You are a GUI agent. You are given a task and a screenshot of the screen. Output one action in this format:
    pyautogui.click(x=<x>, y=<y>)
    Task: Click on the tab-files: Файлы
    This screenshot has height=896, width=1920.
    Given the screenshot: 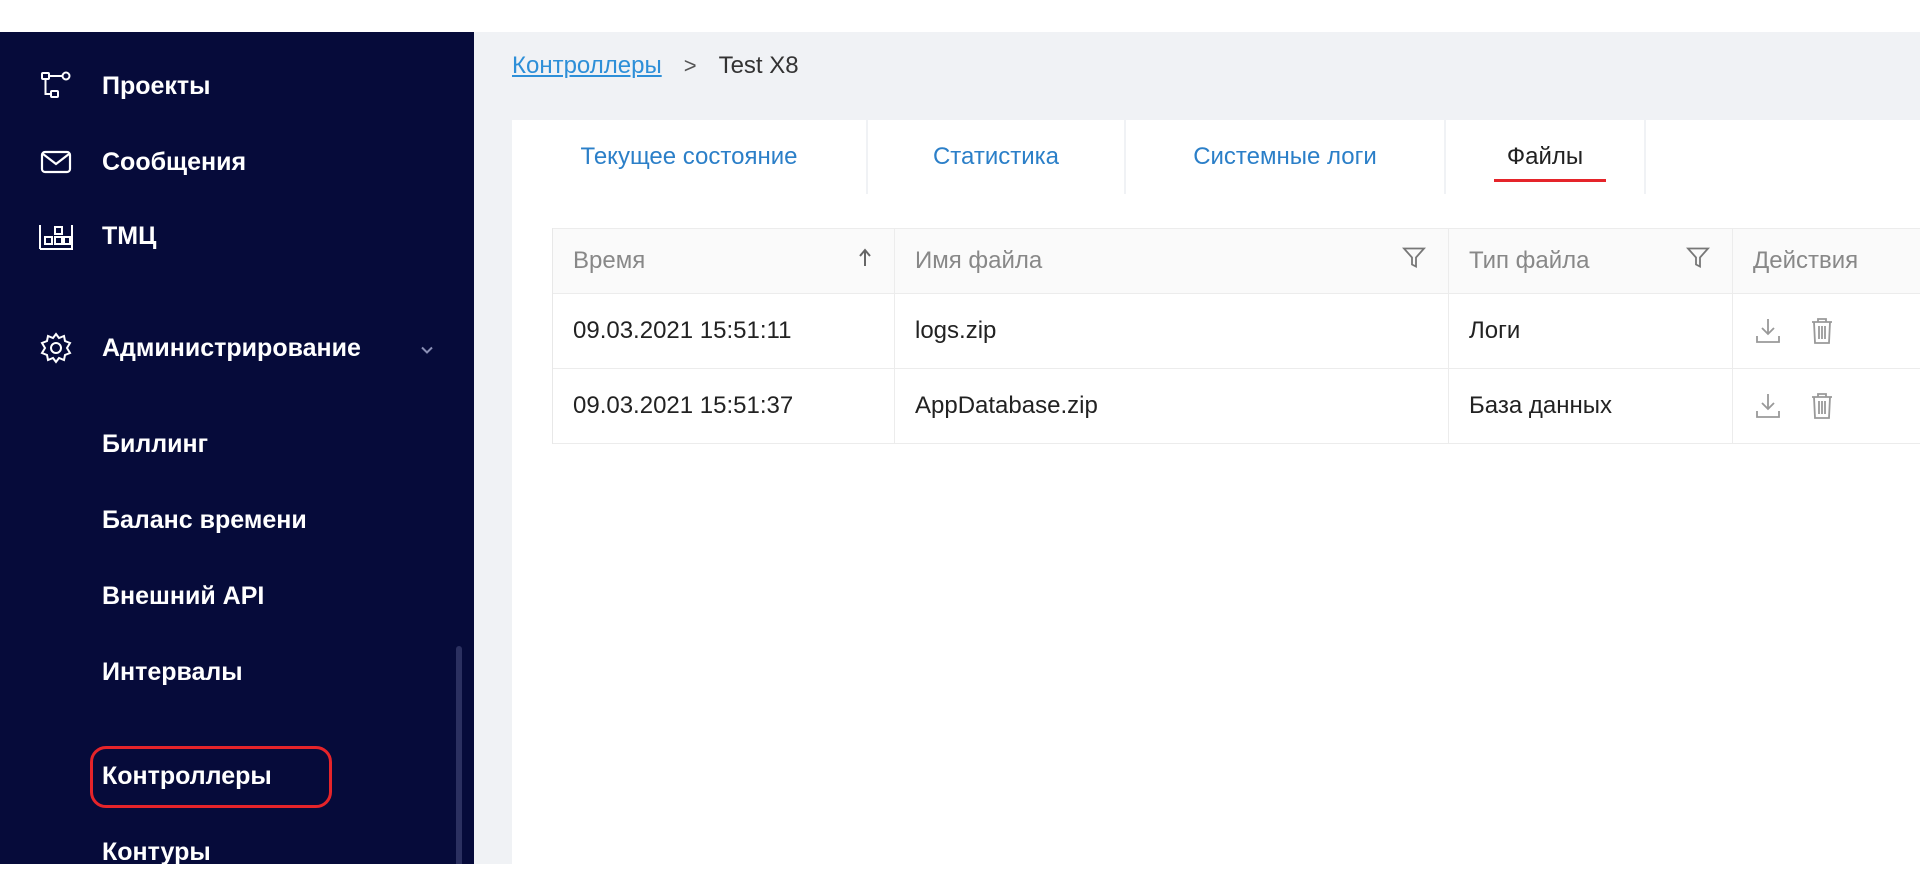 What is the action you would take?
    pyautogui.click(x=1545, y=157)
    